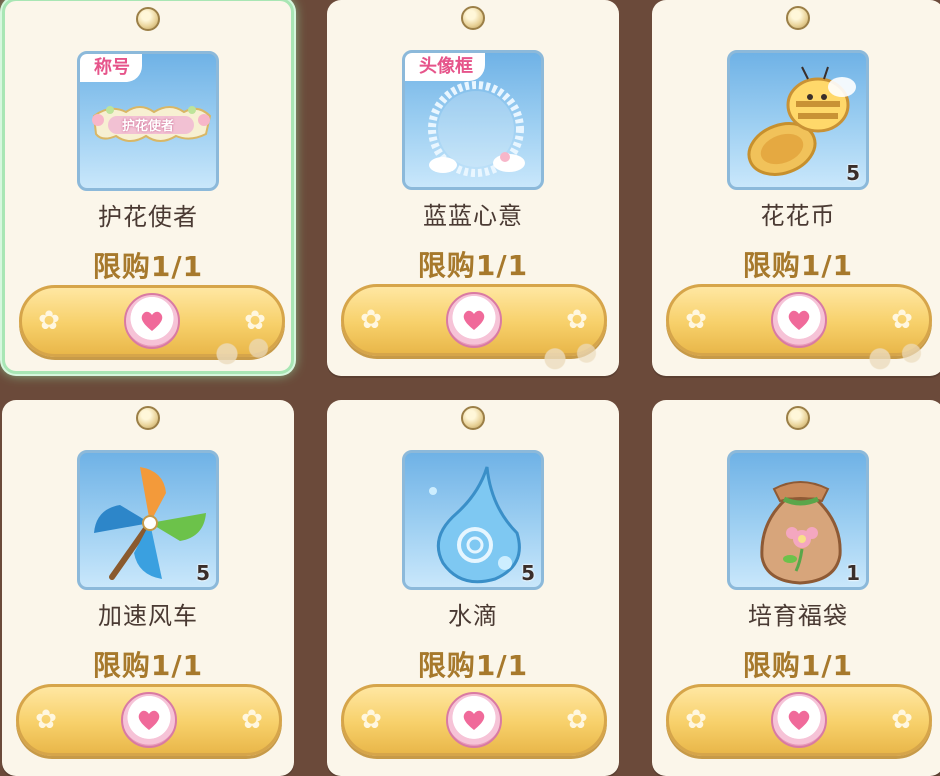 The image size is (940, 776). I want to click on item-name: 水滴, so click(473, 616).